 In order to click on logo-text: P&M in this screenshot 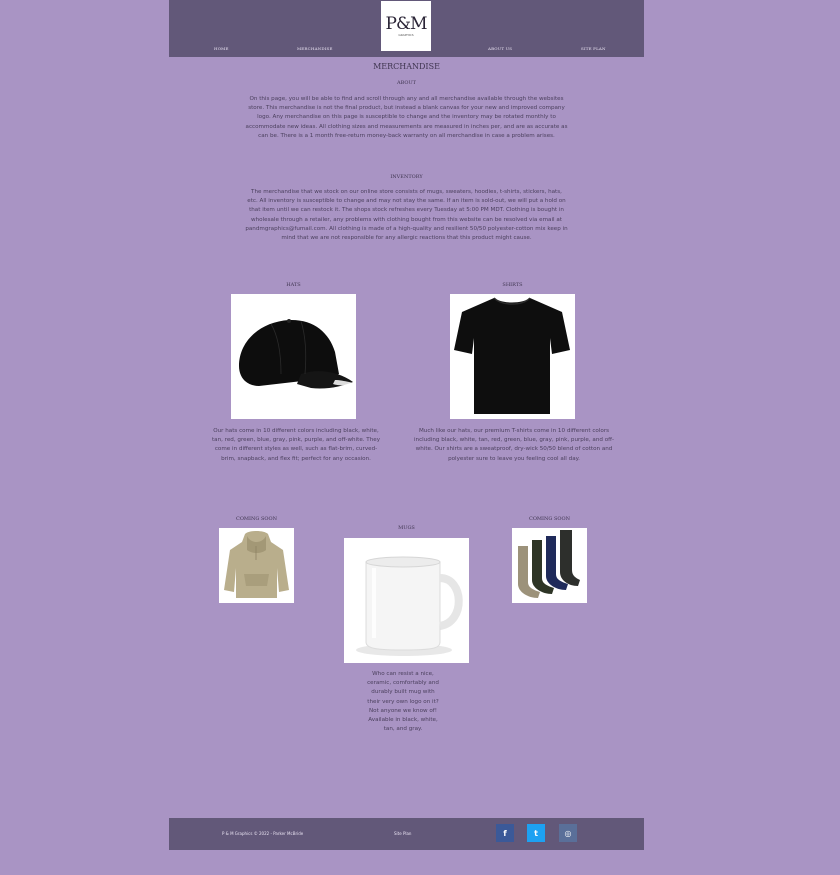, I will do `click(406, 23)`.